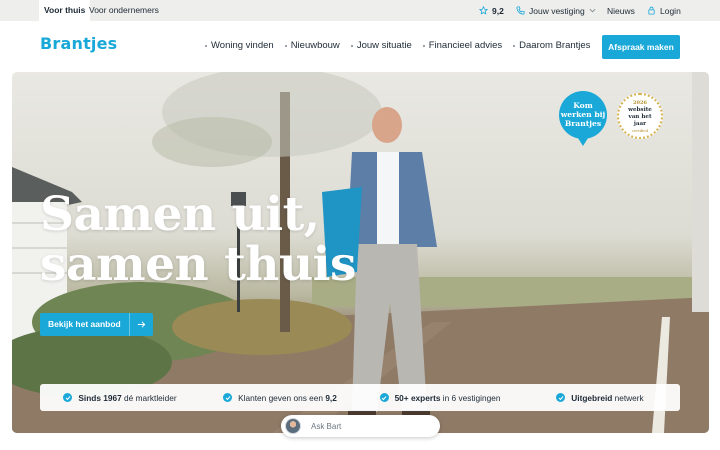  I want to click on usp-rest: dé marktleider, so click(149, 397).